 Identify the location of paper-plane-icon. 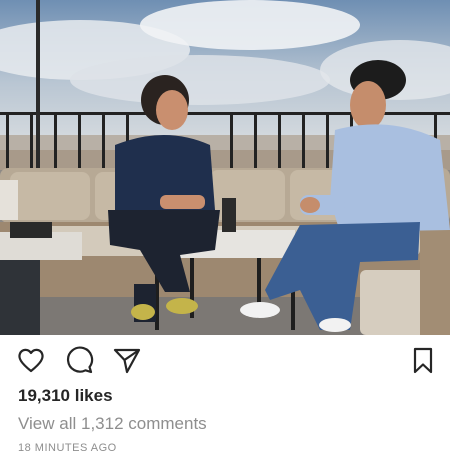
(127, 360).